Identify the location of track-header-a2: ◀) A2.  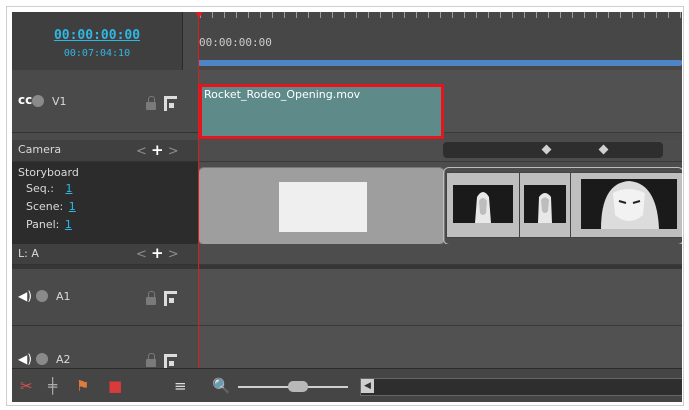
(105, 347).